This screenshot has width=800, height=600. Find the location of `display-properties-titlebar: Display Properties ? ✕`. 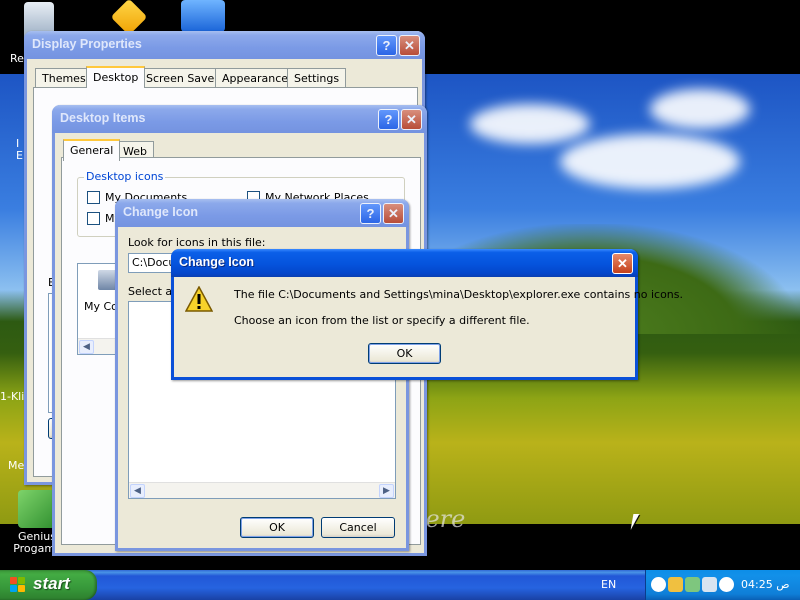

display-properties-titlebar: Display Properties ? ✕ is located at coordinates (224, 45).